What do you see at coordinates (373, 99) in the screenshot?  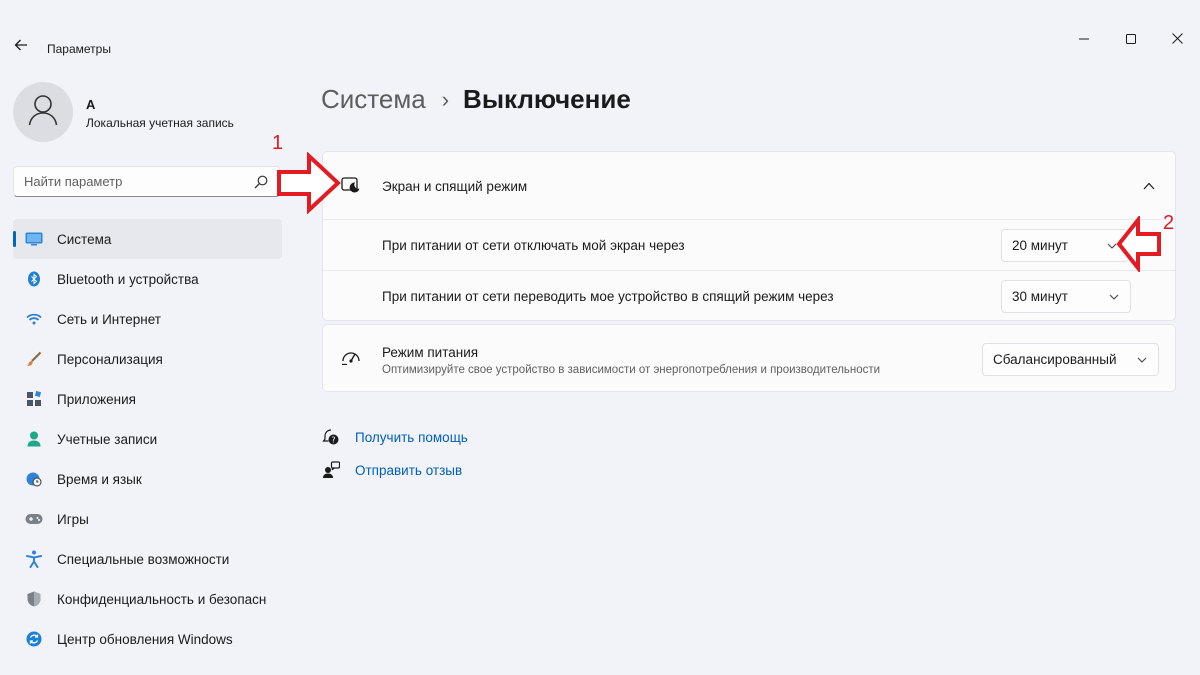 I see `breadcrumb-parent: Система` at bounding box center [373, 99].